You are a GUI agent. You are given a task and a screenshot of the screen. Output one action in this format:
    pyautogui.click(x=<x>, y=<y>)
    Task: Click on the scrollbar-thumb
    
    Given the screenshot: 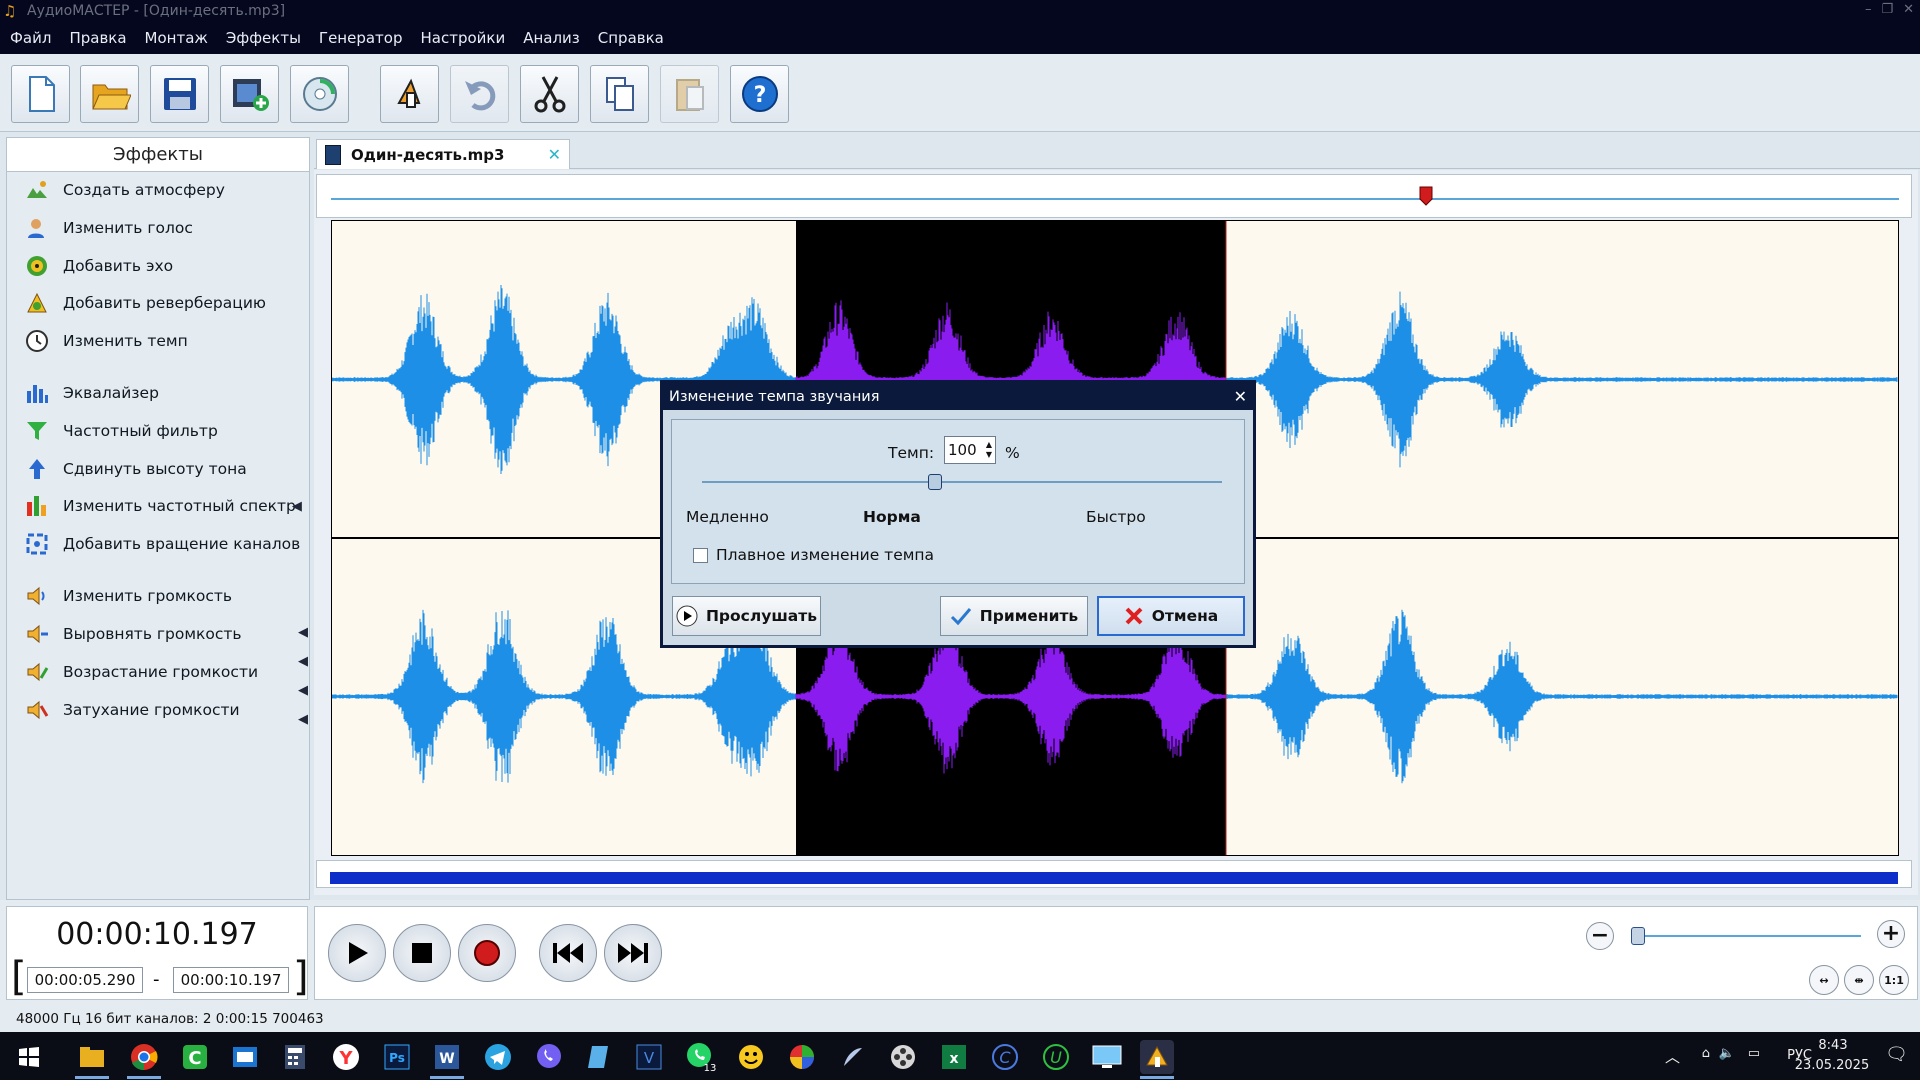 What is the action you would take?
    pyautogui.click(x=1114, y=878)
    